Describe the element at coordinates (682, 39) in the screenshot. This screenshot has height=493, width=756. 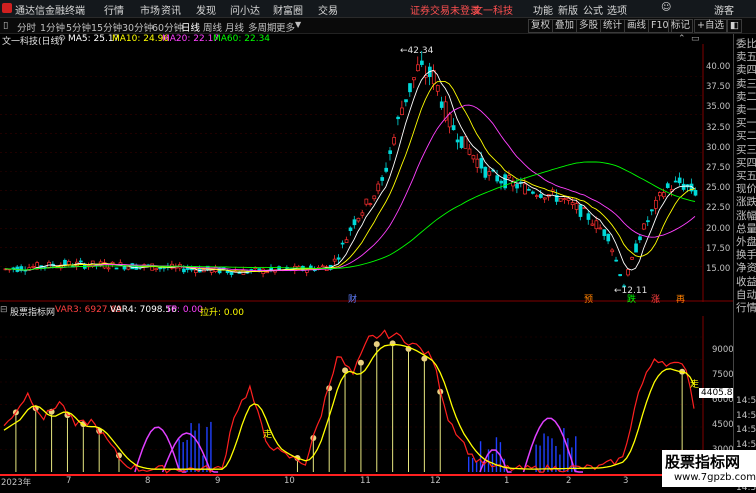
I see `panel-up-icon: ⌃` at that location.